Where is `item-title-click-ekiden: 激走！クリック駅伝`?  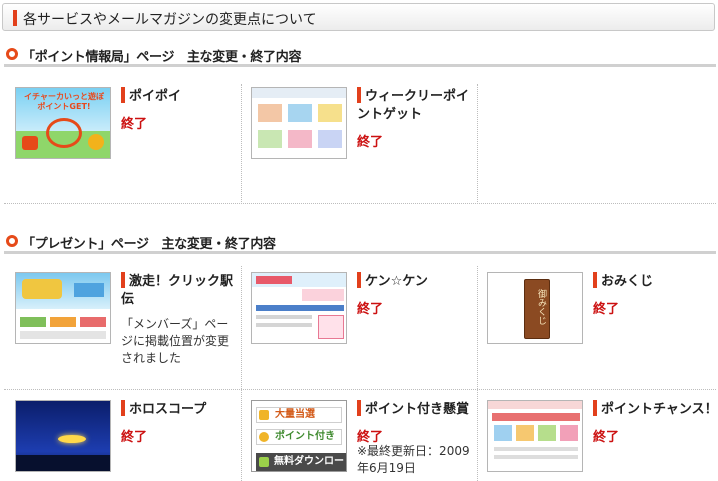 item-title-click-ekiden: 激走！クリック駅伝 is located at coordinates (180, 290).